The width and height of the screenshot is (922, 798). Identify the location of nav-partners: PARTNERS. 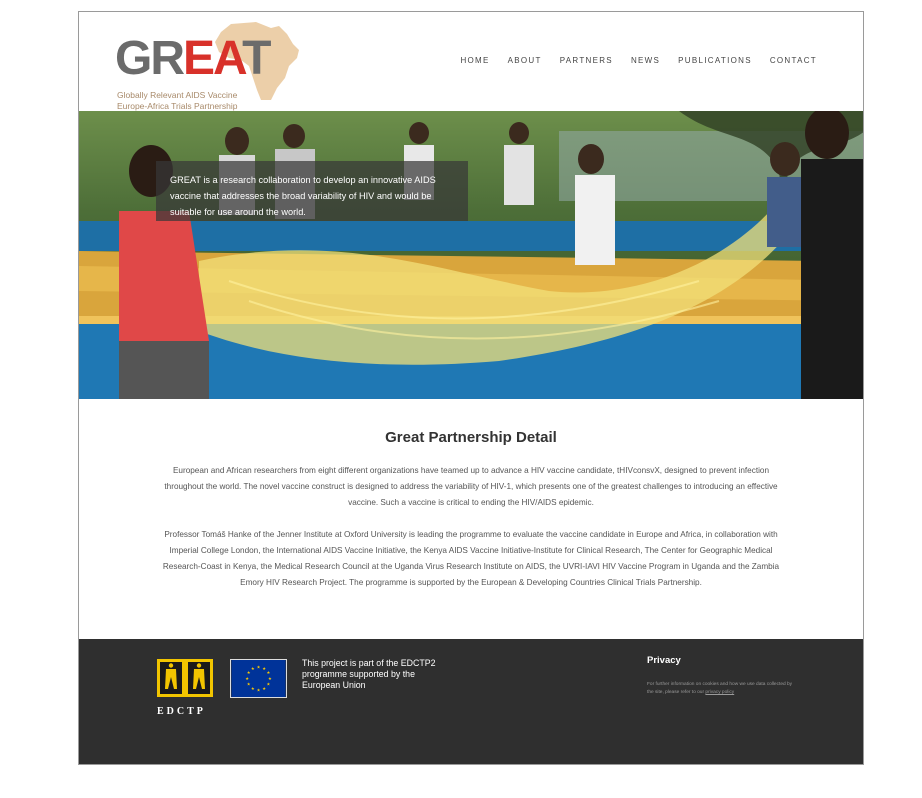
(586, 60).